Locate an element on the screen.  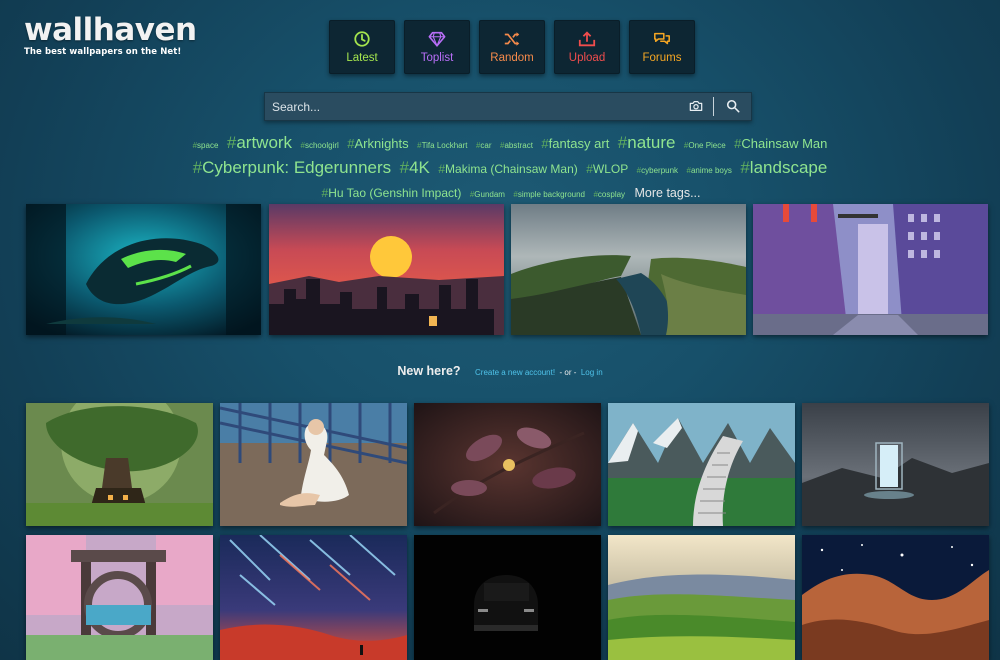
tag-link: #Hu Tao (Genshin Impact) is located at coordinates (392, 193).